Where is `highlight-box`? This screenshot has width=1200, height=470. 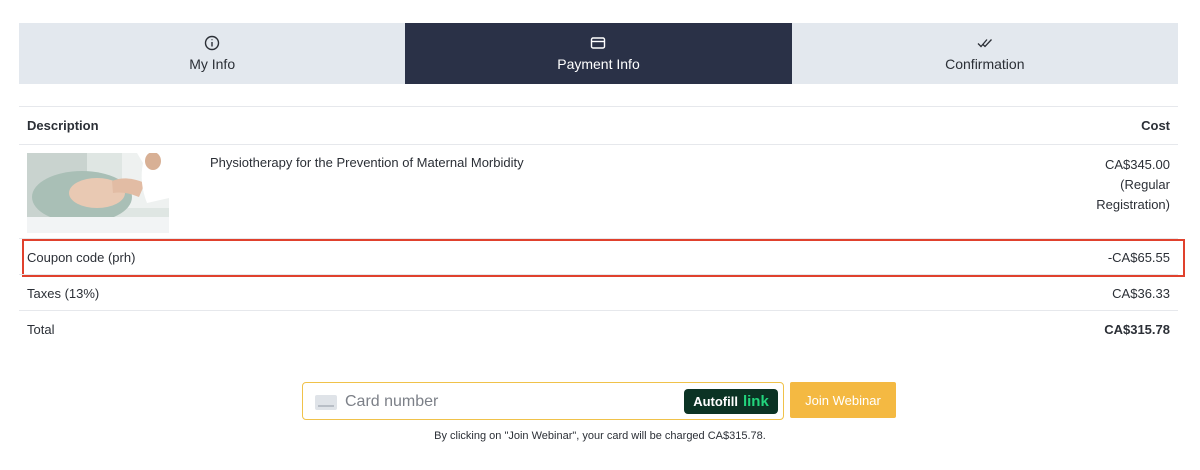 highlight-box is located at coordinates (603, 258).